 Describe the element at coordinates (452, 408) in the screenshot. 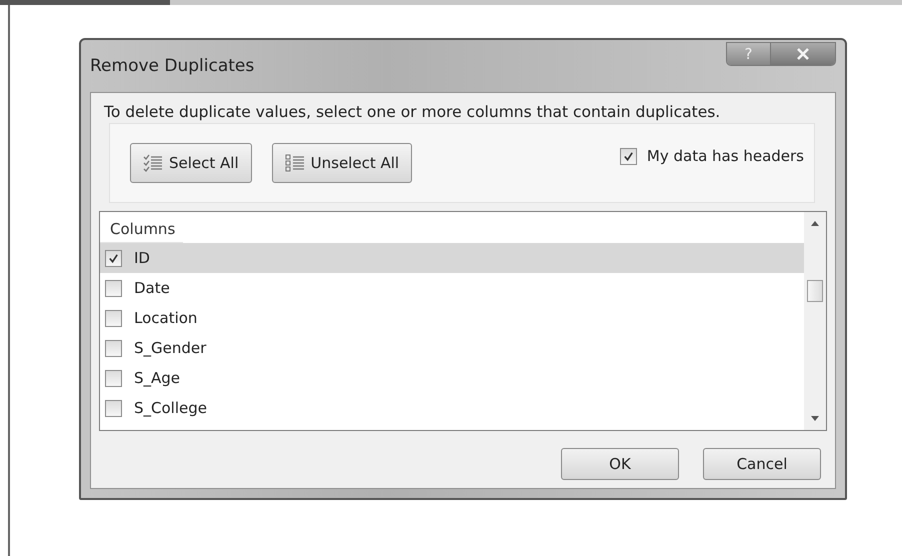

I see `list-item: S_College` at that location.